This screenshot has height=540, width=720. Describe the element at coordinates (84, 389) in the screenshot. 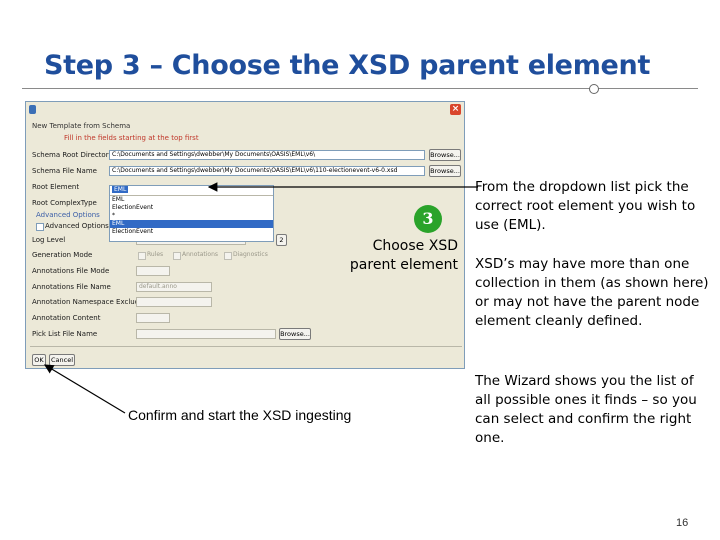

I see `ok-button-arrow` at that location.